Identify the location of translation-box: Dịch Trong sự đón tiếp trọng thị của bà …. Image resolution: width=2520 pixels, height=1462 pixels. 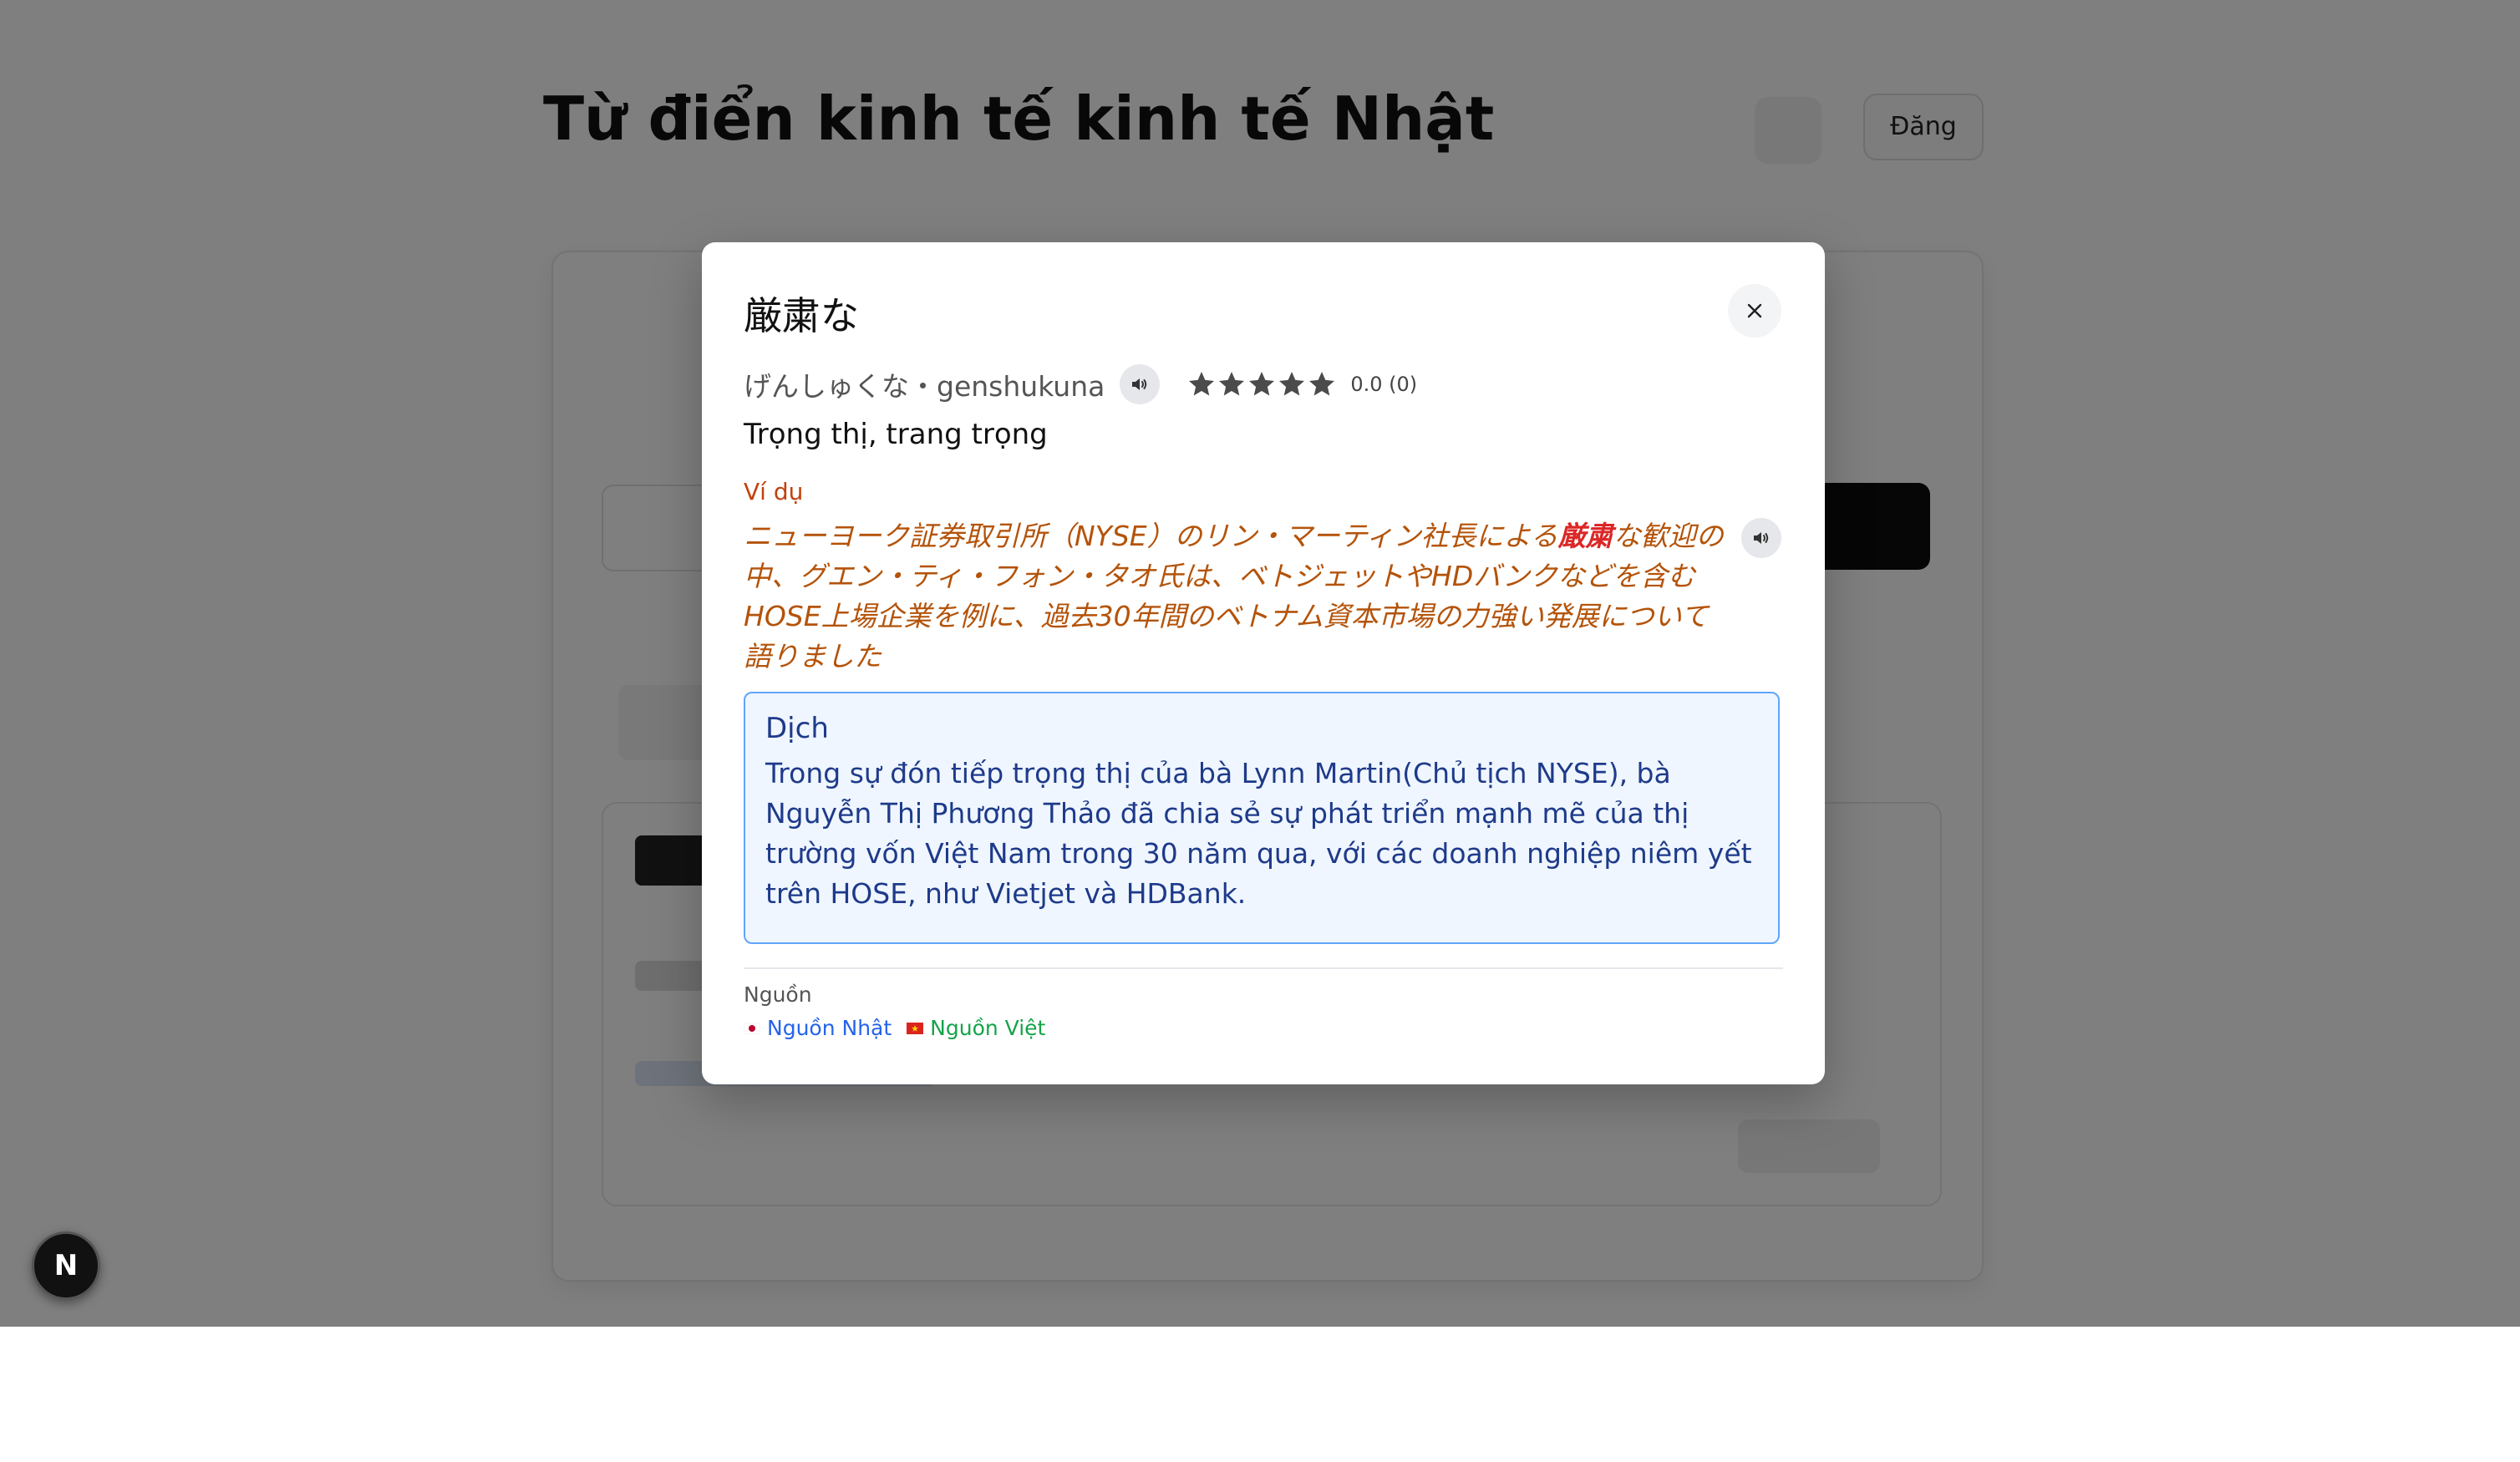
(1262, 818).